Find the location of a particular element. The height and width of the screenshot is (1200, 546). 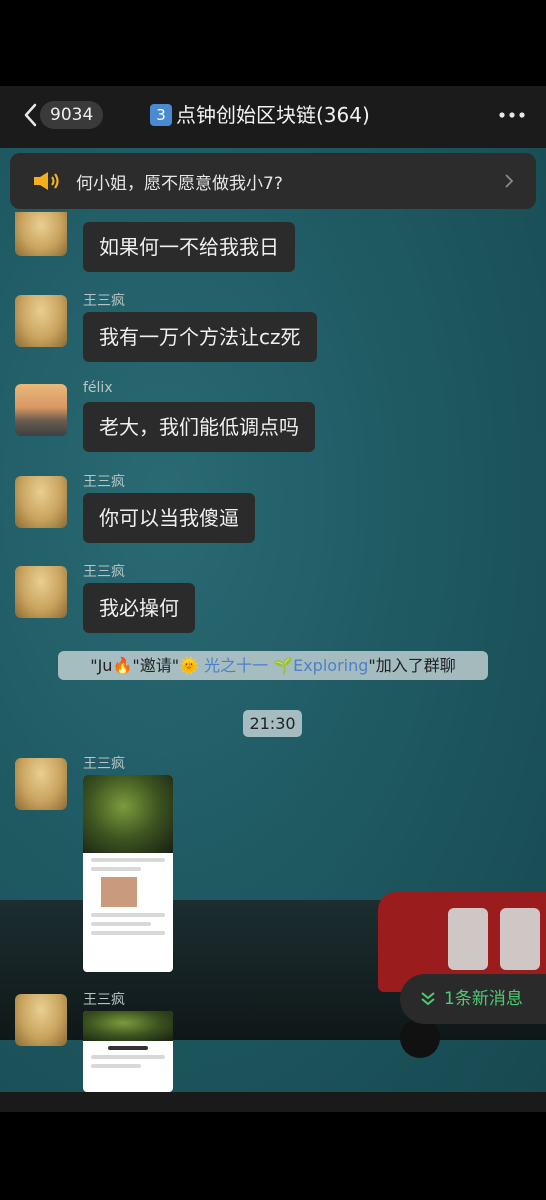

wallpaper-car-wheel is located at coordinates (420, 1038).